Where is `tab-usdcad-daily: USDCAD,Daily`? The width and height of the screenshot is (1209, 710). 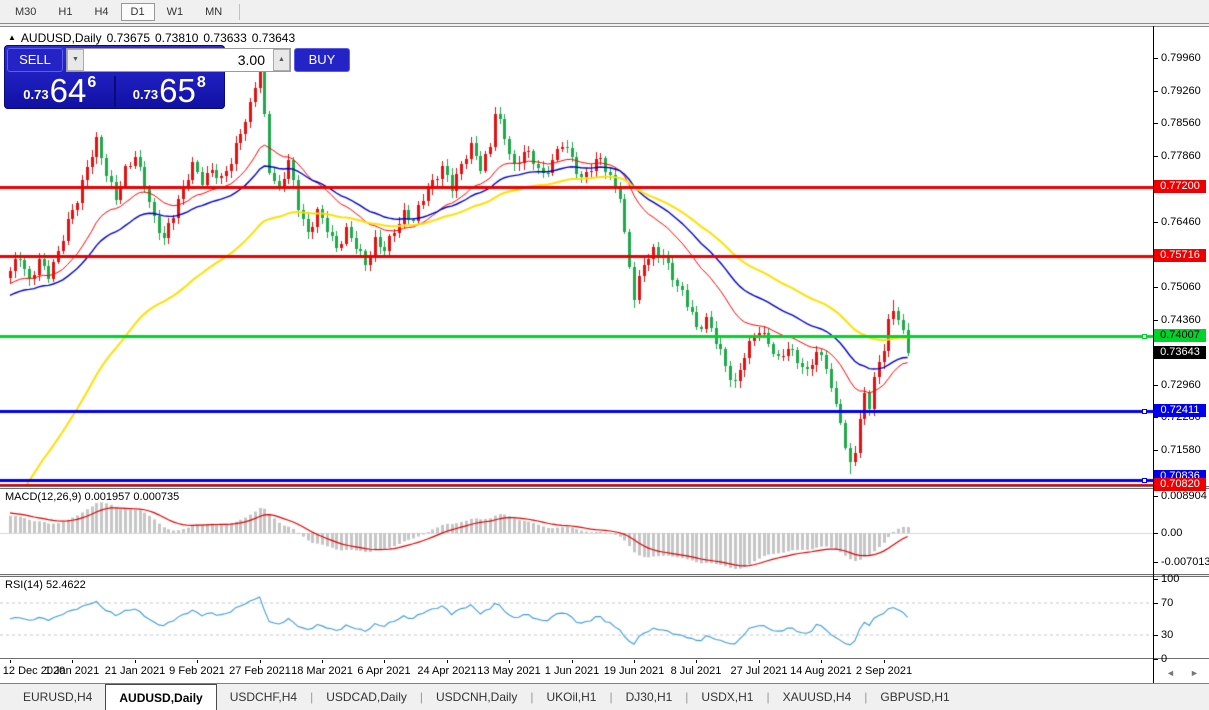 tab-usdcad-daily: USDCAD,Daily is located at coordinates (366, 697).